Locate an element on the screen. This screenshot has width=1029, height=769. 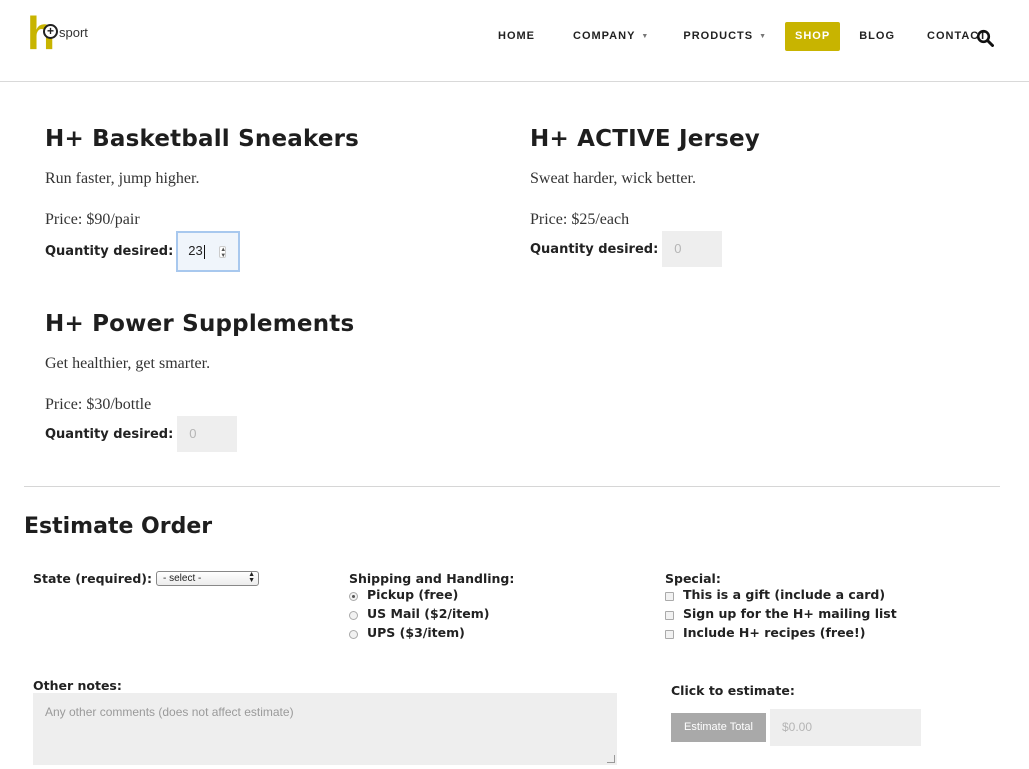
nav-company-label: COMPANY is located at coordinates (604, 36).